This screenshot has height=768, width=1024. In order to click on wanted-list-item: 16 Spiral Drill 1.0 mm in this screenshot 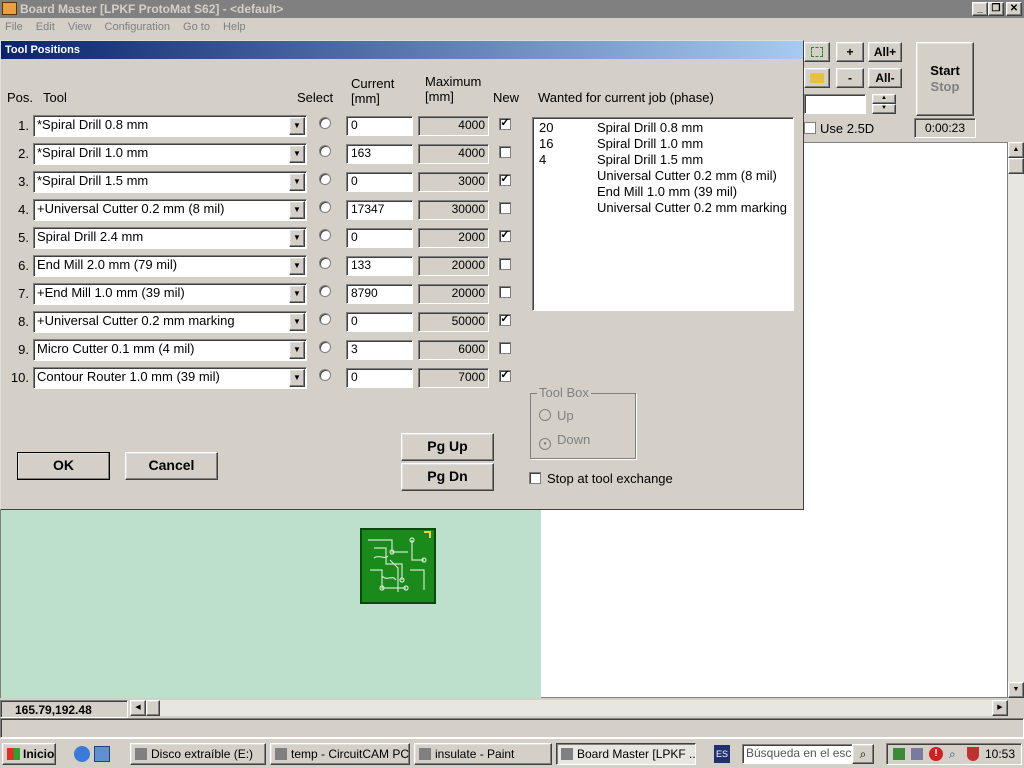, I will do `click(621, 144)`.